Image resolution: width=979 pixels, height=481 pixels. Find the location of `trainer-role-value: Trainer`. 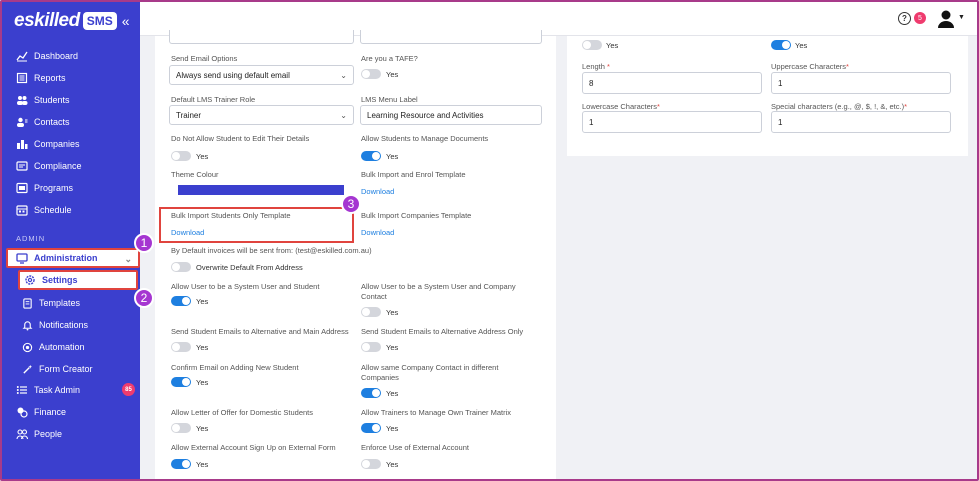

trainer-role-value: Trainer is located at coordinates (189, 115).